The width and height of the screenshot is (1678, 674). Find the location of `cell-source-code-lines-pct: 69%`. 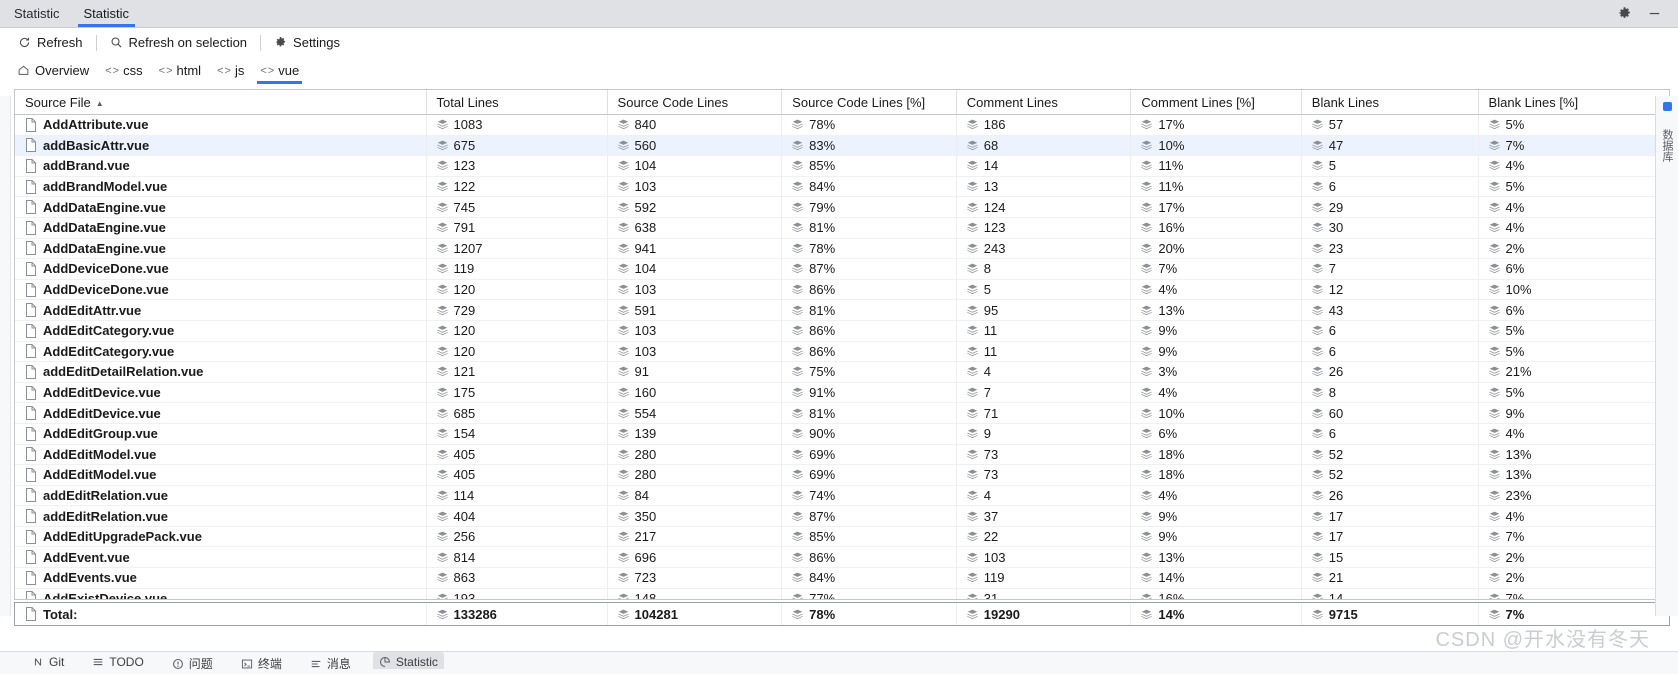

cell-source-code-lines-pct: 69% is located at coordinates (869, 475).